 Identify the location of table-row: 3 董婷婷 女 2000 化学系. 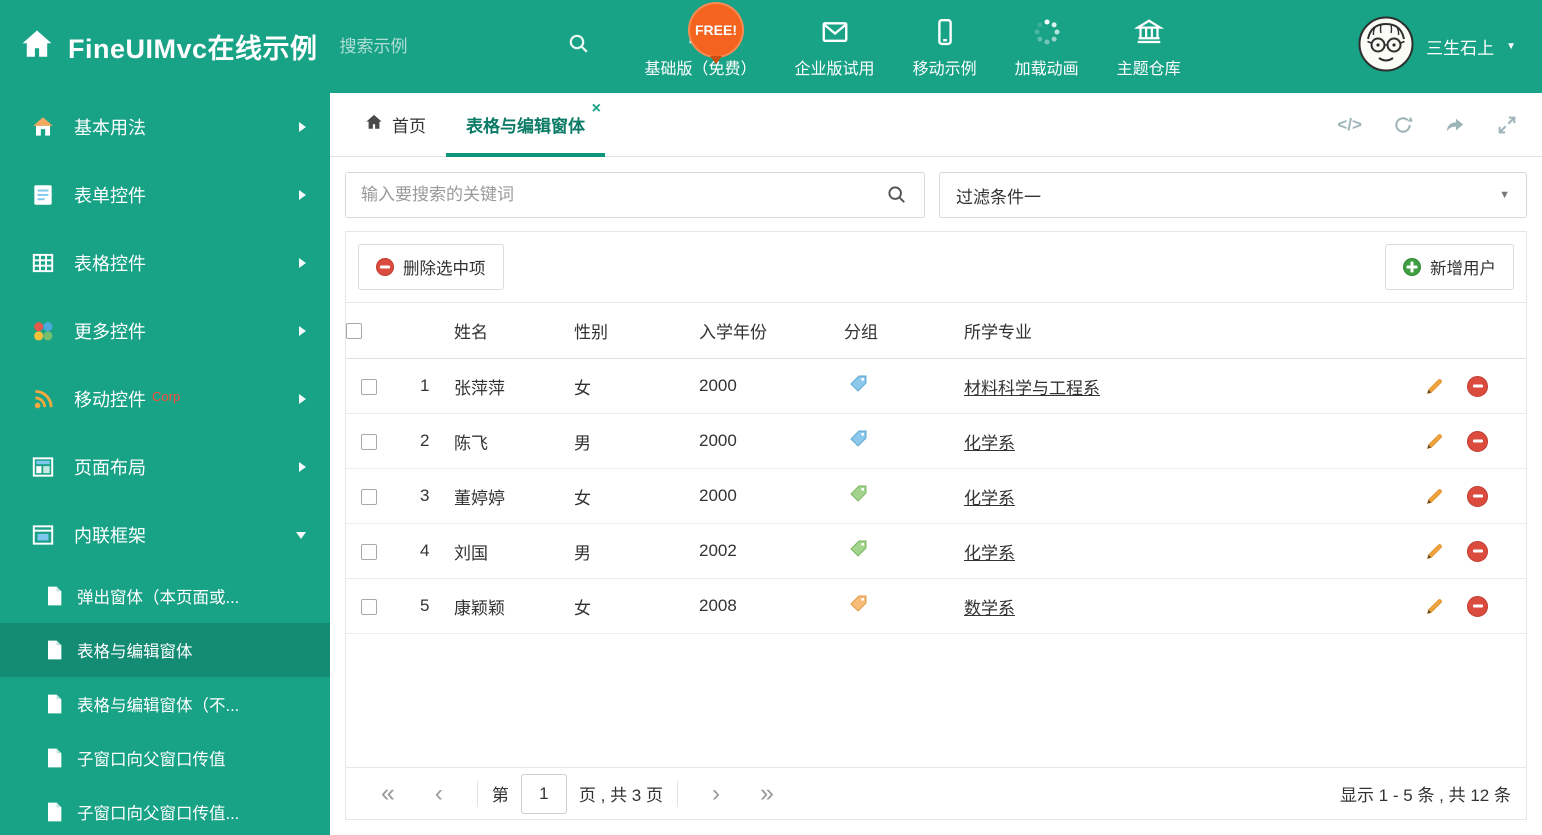
(936, 496).